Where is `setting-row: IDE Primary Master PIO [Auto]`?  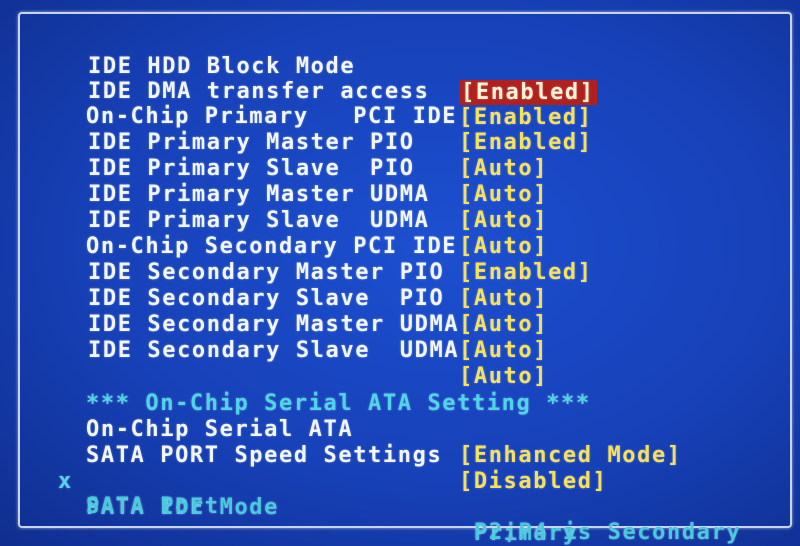 setting-row: IDE Primary Master PIO [Auto] is located at coordinates (400, 142).